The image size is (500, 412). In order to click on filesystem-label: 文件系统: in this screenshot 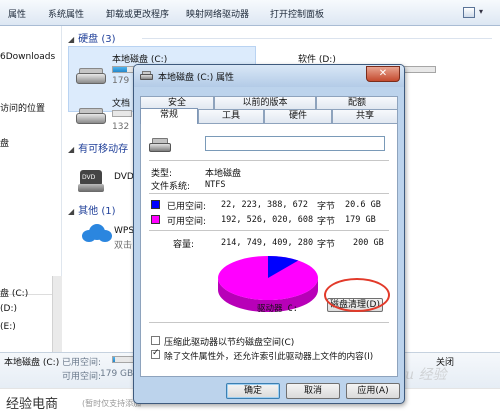, I will do `click(171, 187)`.